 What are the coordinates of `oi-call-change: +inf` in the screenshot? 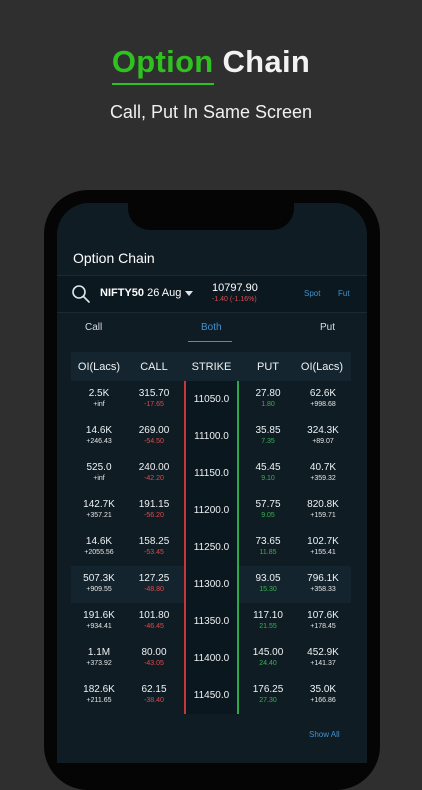 It's located at (99, 478).